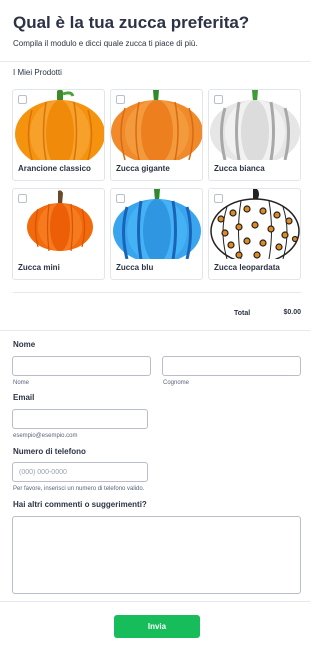  I want to click on comments-textarea, so click(156, 555).